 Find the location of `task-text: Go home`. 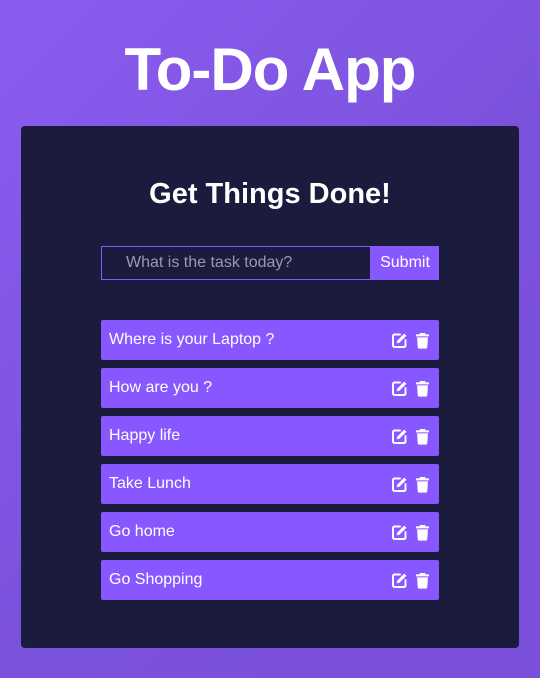

task-text: Go home is located at coordinates (142, 531).